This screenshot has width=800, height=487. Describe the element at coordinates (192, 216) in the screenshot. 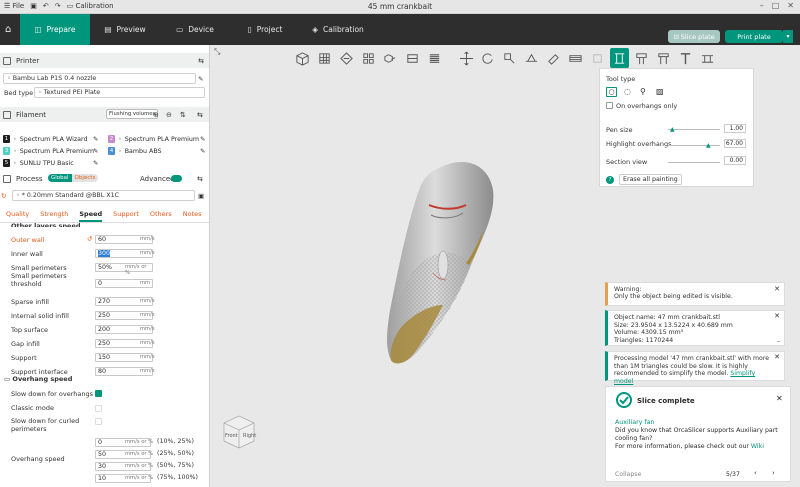

I see `tab-notes: Notes` at that location.